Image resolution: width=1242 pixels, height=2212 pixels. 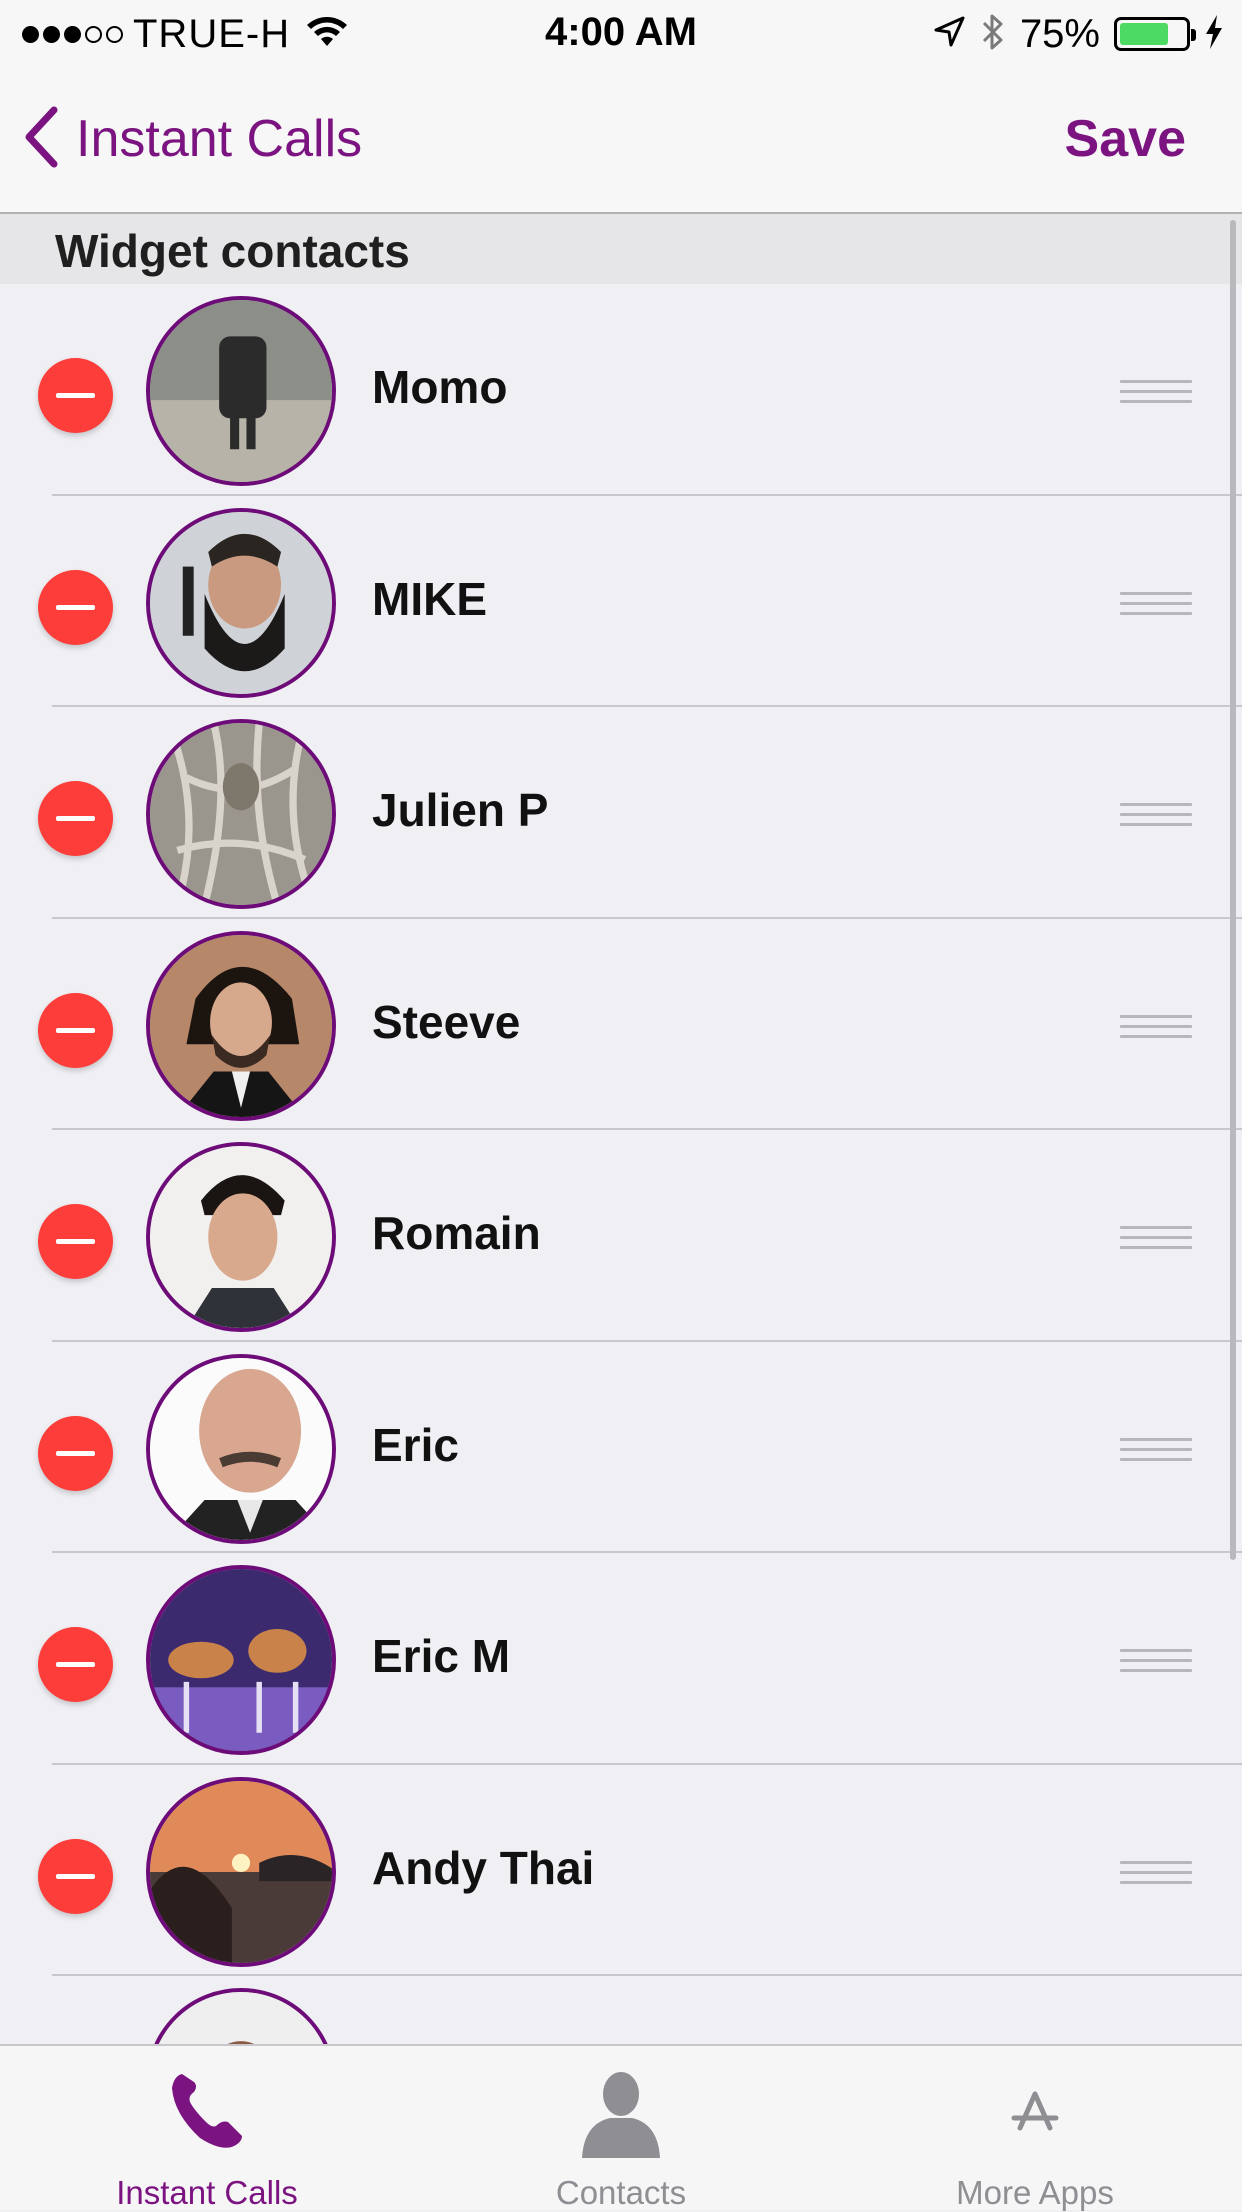 I want to click on tab-bar: Instant Calls Contacts More Apps, so click(x=621, y=2127).